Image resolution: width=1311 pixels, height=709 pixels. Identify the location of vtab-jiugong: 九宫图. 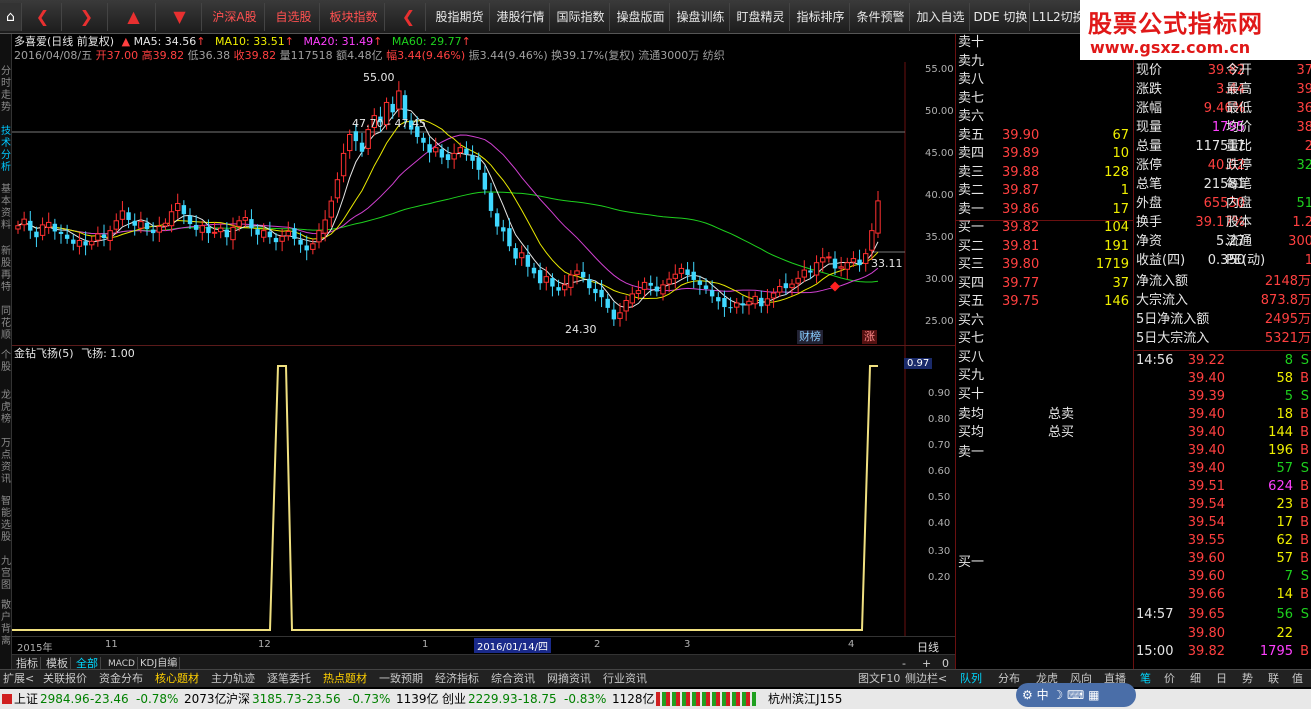
(6, 574).